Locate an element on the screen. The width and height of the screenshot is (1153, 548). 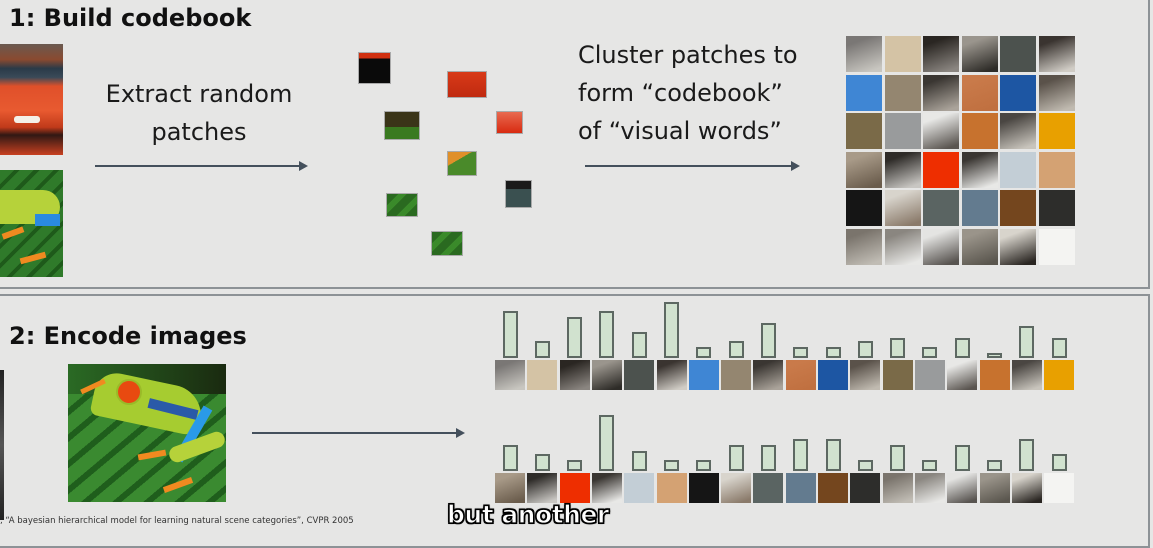
cluster-caption-line: of “visual words” is located at coordinates (680, 131).